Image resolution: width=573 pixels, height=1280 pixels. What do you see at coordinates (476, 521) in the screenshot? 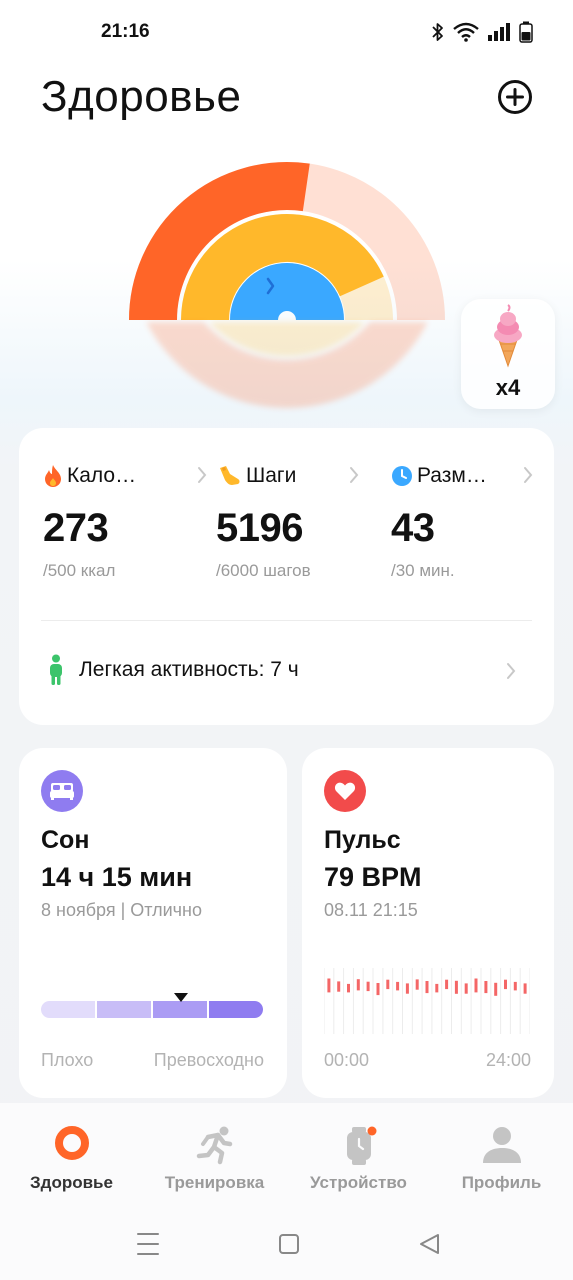
I see `workout-metric: Разм… 43 /30 мин.` at bounding box center [476, 521].